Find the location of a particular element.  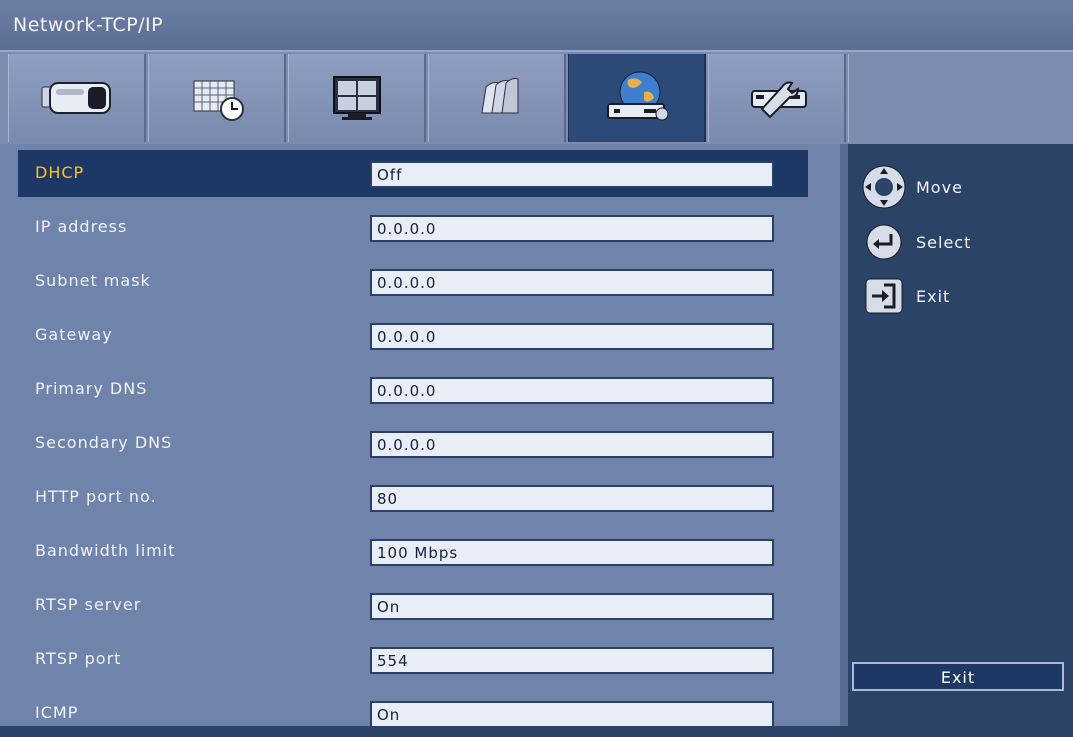

hint-move: Move is located at coordinates (911, 187).